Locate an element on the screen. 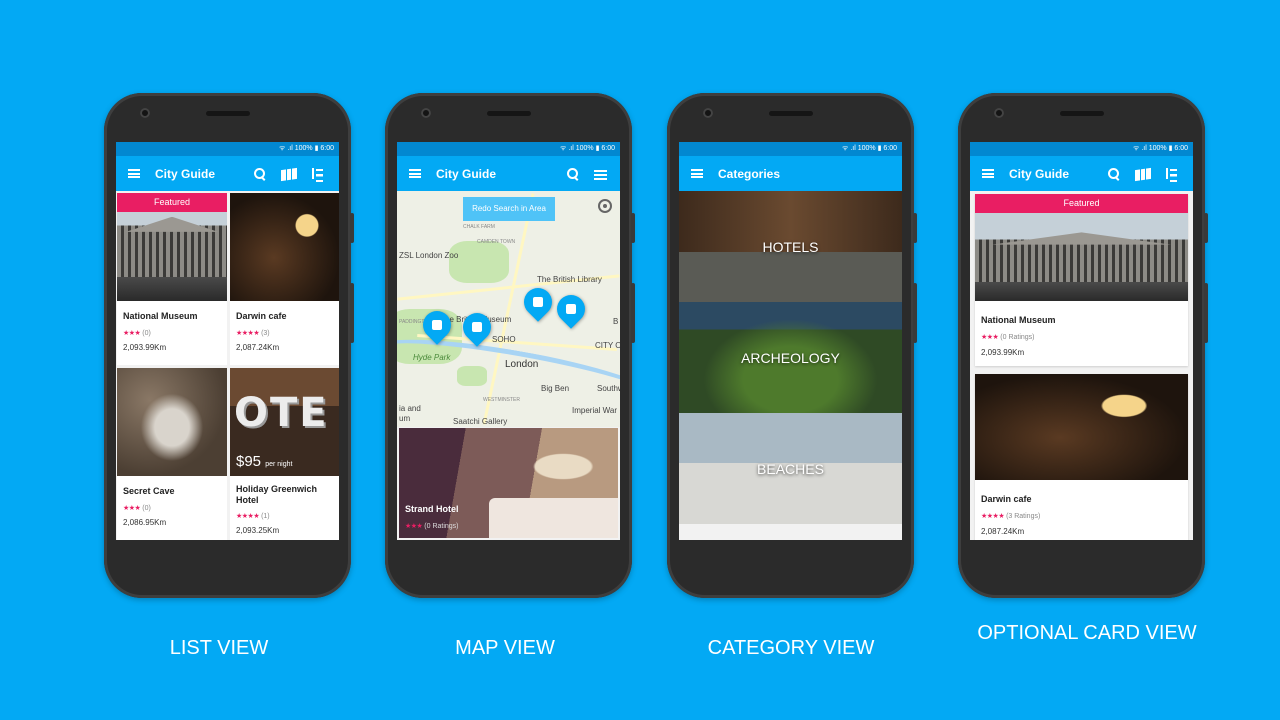 This screenshot has width=1280, height=720. app-title: Categories is located at coordinates (749, 173).